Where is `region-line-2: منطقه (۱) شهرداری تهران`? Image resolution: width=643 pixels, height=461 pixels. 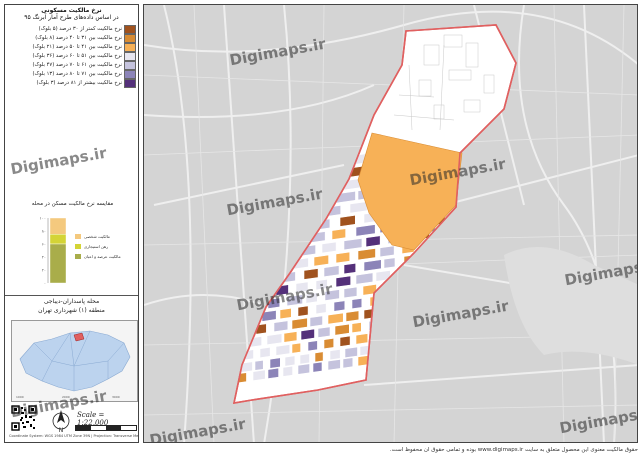
region-line-2: منطقه (۱) شهرداری تهران is located at coordinates (71, 310).